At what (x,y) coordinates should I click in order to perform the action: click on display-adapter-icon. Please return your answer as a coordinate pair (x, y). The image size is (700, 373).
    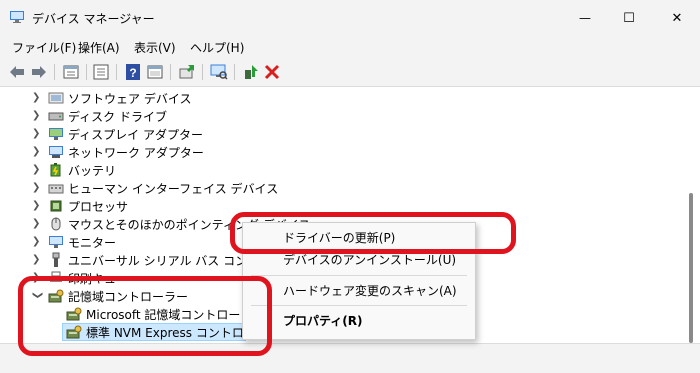
    Looking at the image, I should click on (56, 134).